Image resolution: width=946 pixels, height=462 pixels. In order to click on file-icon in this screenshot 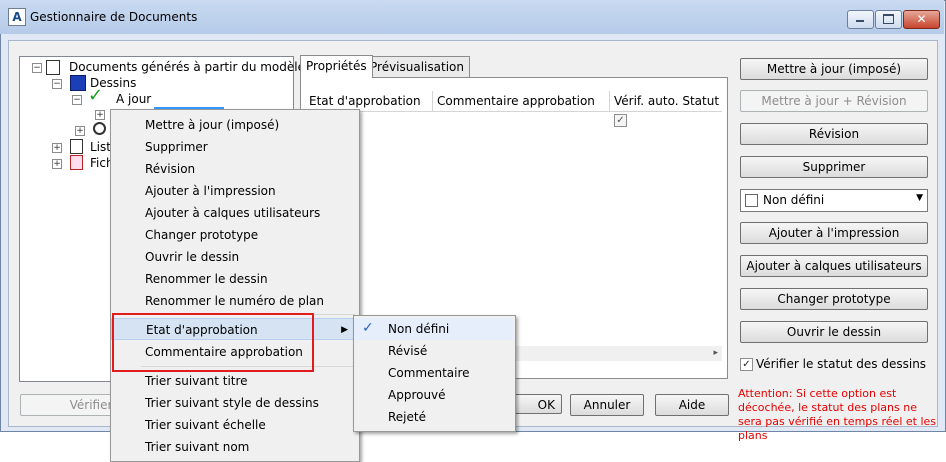, I will do `click(76, 162)`.